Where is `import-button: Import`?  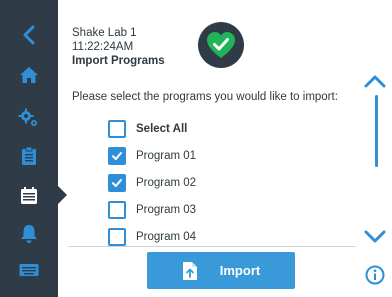 import-button: Import is located at coordinates (221, 270).